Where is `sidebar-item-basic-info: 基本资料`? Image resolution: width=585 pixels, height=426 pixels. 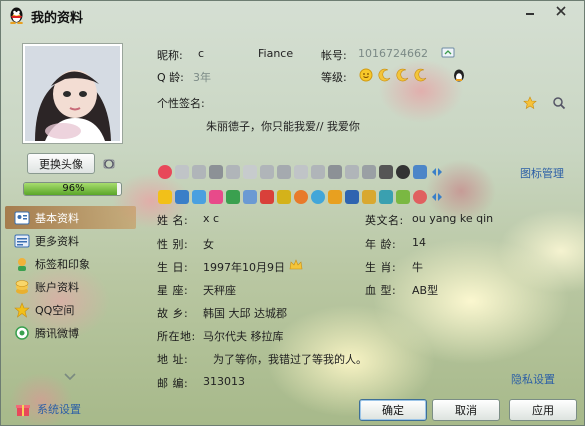 sidebar-item-basic-info: 基本资料 is located at coordinates (70, 217).